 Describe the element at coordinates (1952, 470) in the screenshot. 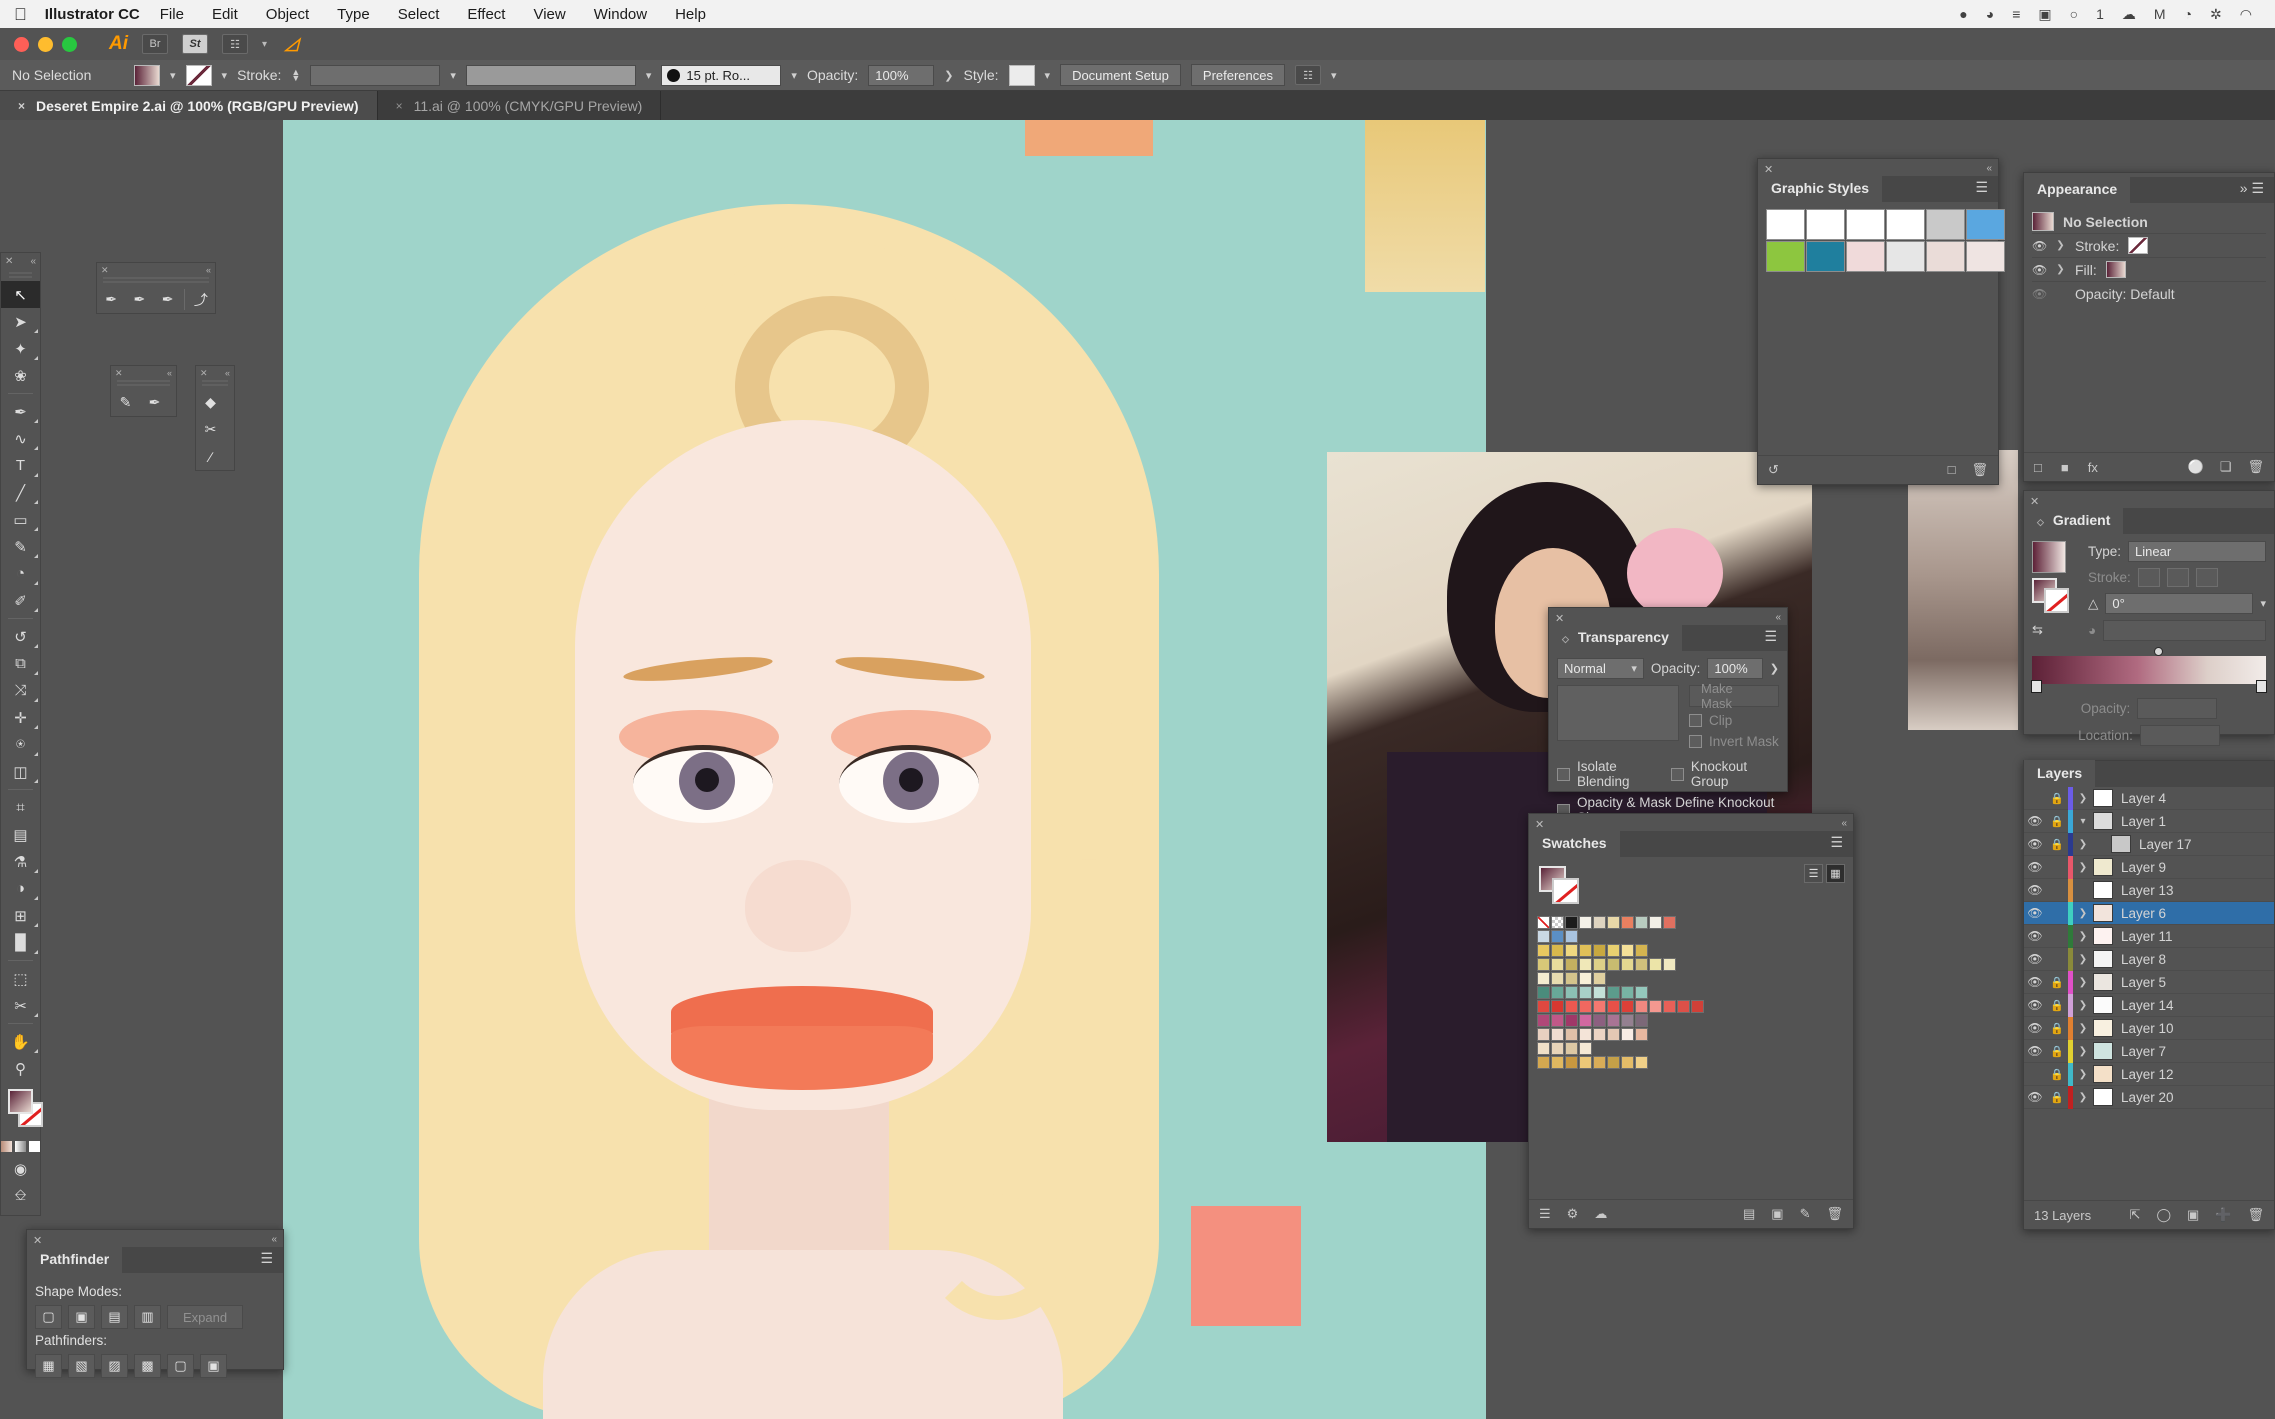

I see `new-style-icon: □` at that location.